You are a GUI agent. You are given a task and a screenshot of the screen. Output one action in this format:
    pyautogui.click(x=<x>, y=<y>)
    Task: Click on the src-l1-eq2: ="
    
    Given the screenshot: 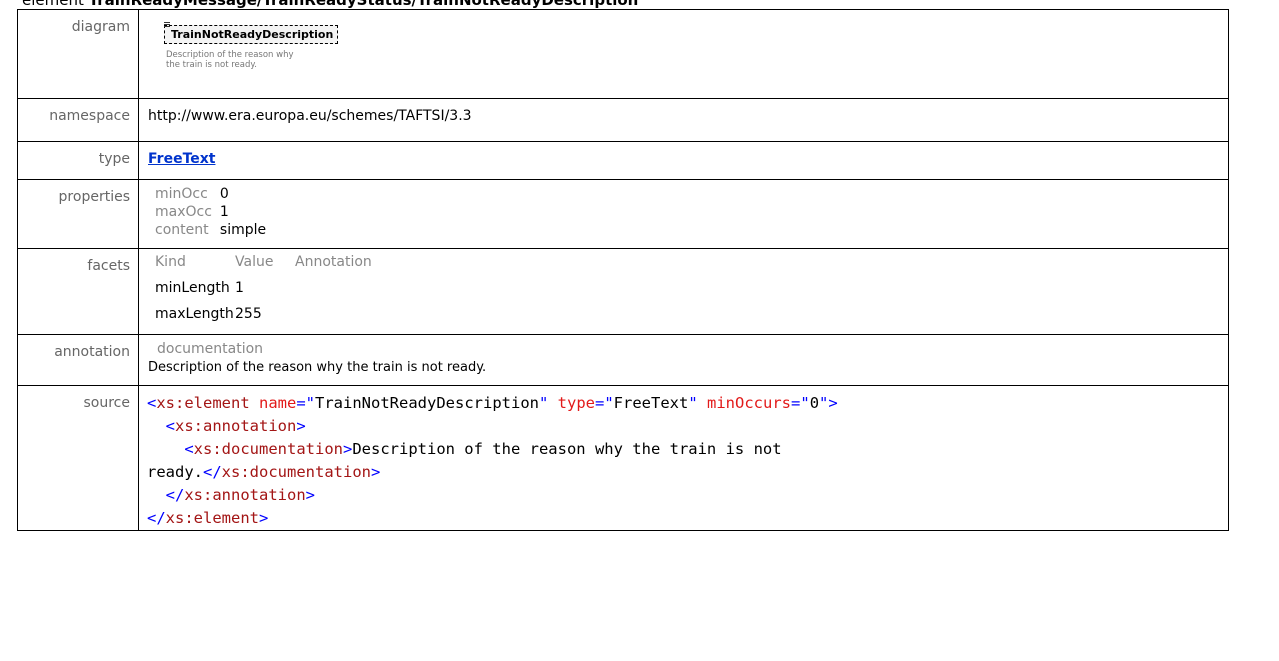 What is the action you would take?
    pyautogui.click(x=604, y=403)
    